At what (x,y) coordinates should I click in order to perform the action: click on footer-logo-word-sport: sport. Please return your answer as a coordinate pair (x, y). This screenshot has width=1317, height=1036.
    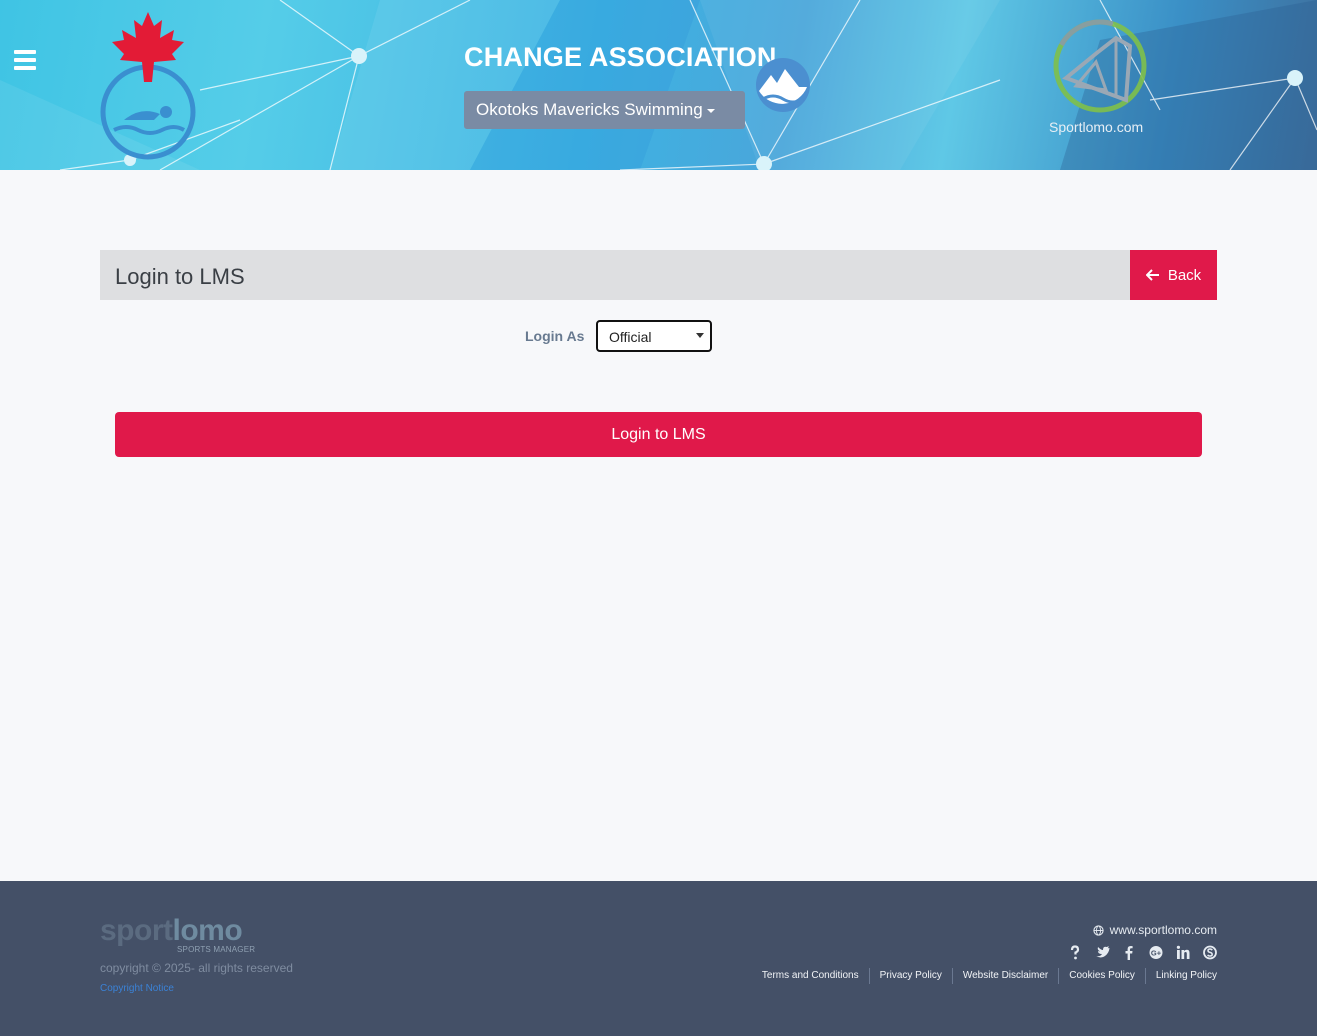
    Looking at the image, I should click on (136, 930).